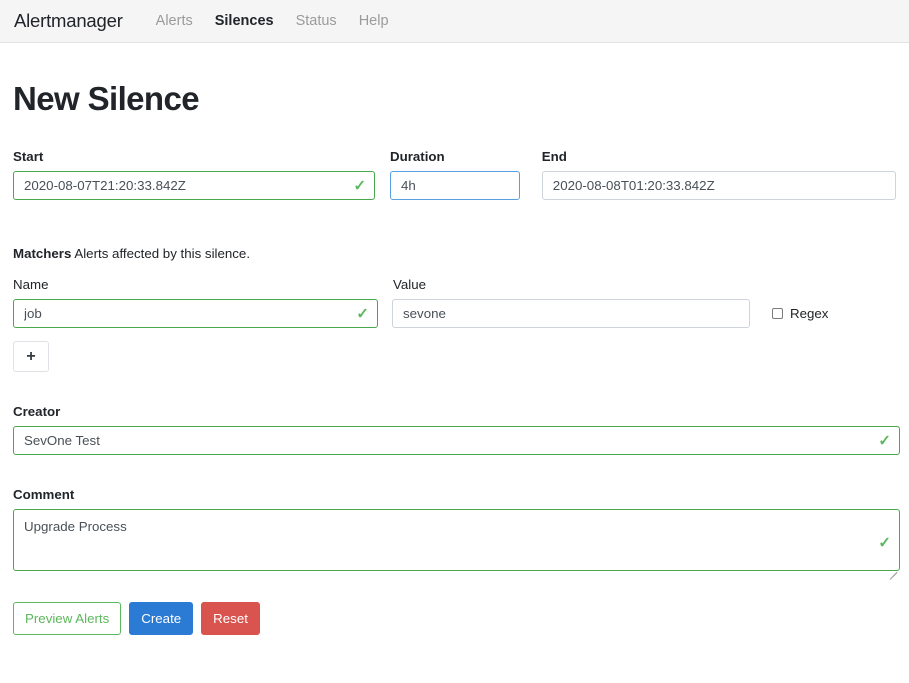 This screenshot has width=909, height=683. Describe the element at coordinates (68, 21) in the screenshot. I see `app-brand: Alertmanager` at that location.